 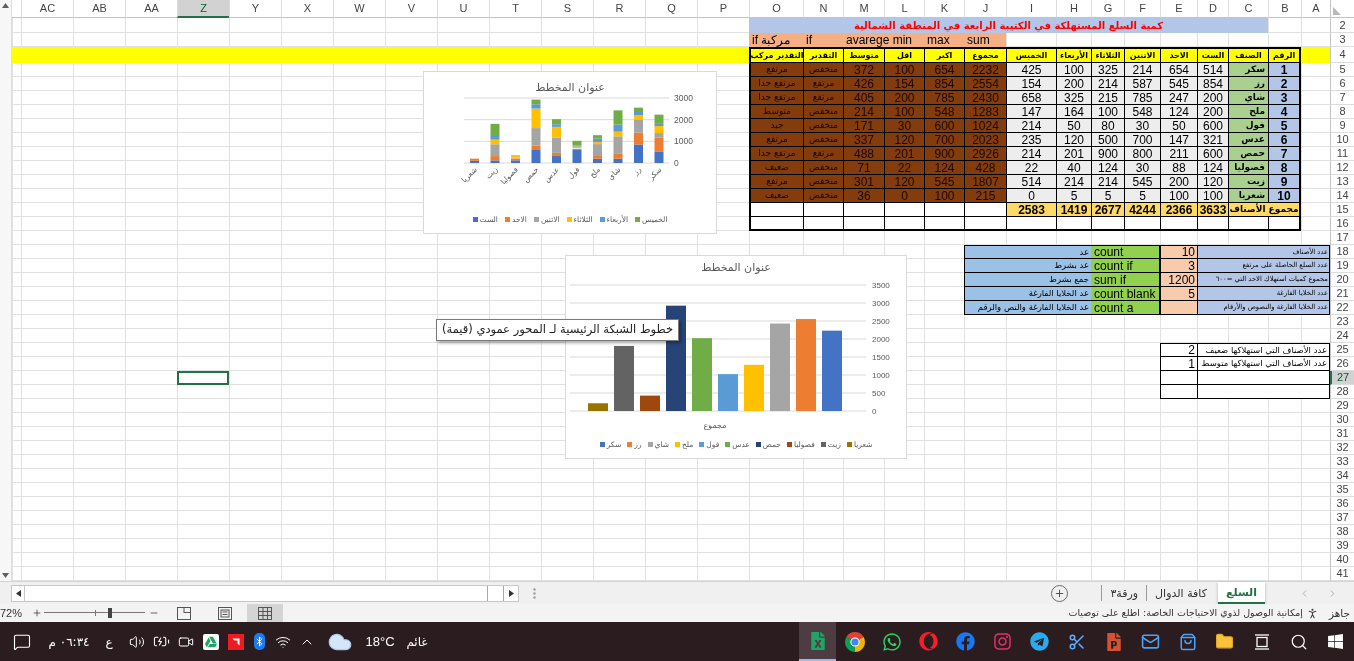 I want to click on header-cell: الست, so click(x=1212, y=55).